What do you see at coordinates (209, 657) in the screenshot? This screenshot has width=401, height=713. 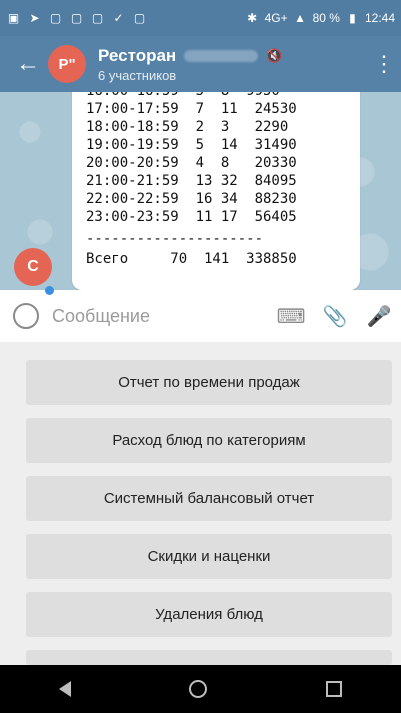 I see `bot-button-partial` at bounding box center [209, 657].